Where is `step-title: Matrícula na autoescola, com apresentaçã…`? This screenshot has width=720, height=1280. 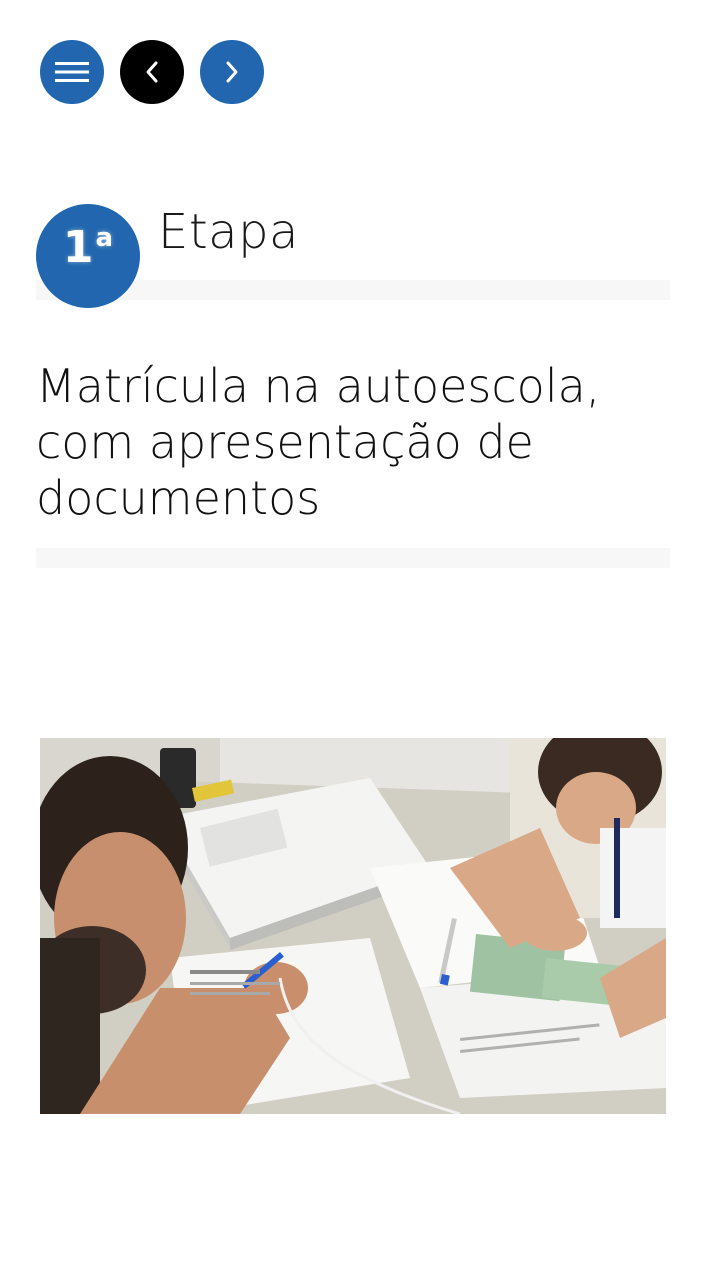
step-title: Matrícula na autoescola, com apresentaçã… is located at coordinates (318, 442).